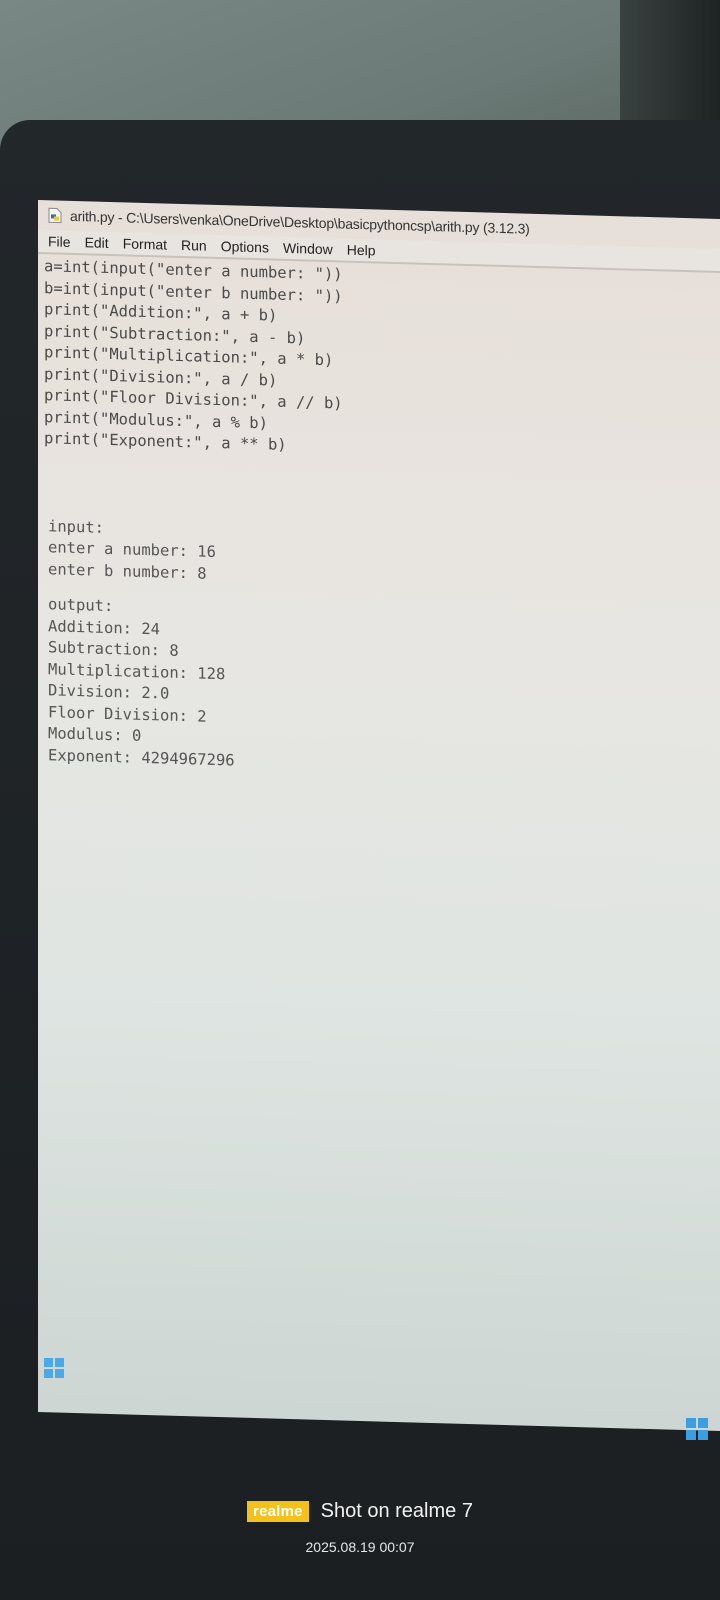 The width and height of the screenshot is (720, 1600). Describe the element at coordinates (360, 1547) in the screenshot. I see `watermark-datetime: 2025.08.19 00:07` at that location.